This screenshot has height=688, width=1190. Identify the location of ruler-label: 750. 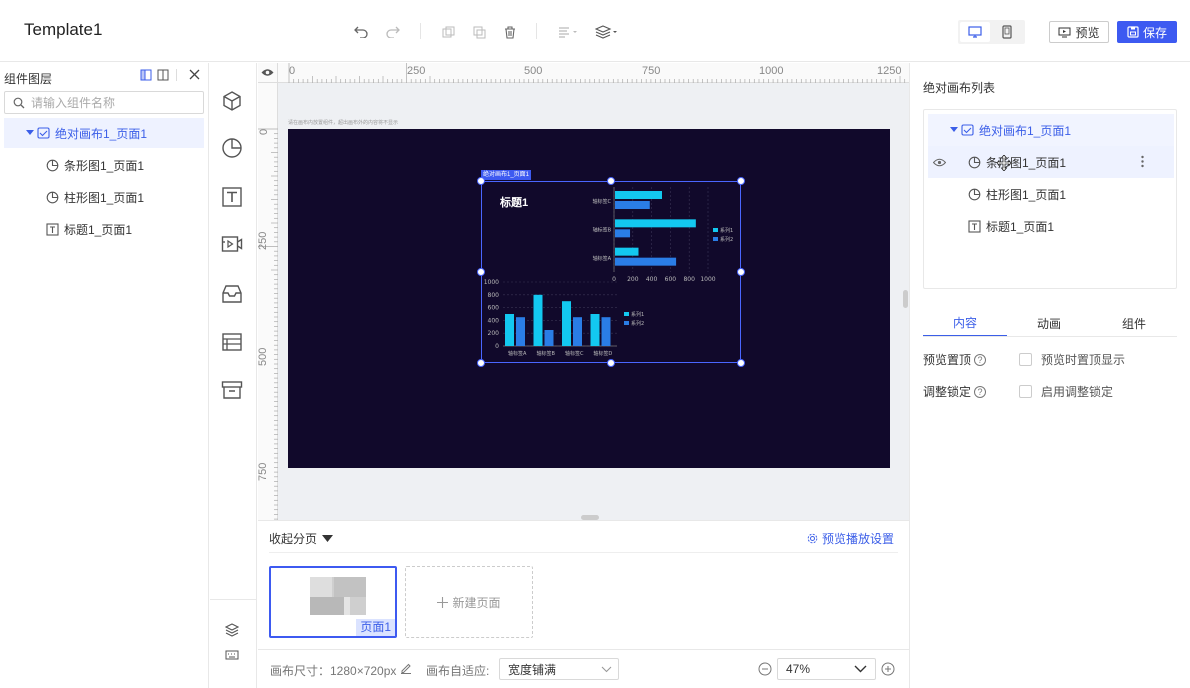
(651, 71).